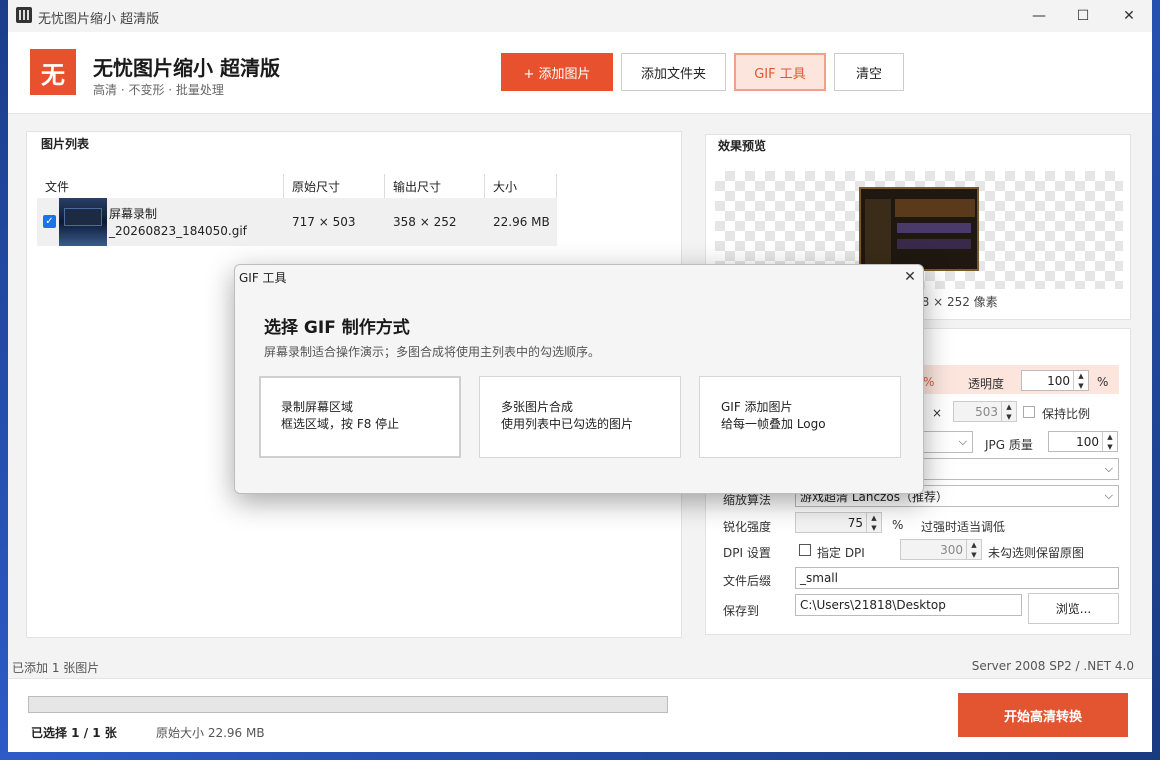 This screenshot has height=760, width=1160. Describe the element at coordinates (521, 222) in the screenshot. I see `cell-size: 22.96 MB` at that location.